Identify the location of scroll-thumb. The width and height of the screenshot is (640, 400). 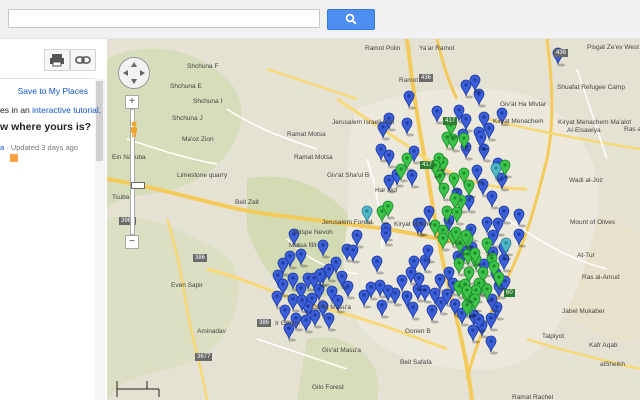
(99, 121).